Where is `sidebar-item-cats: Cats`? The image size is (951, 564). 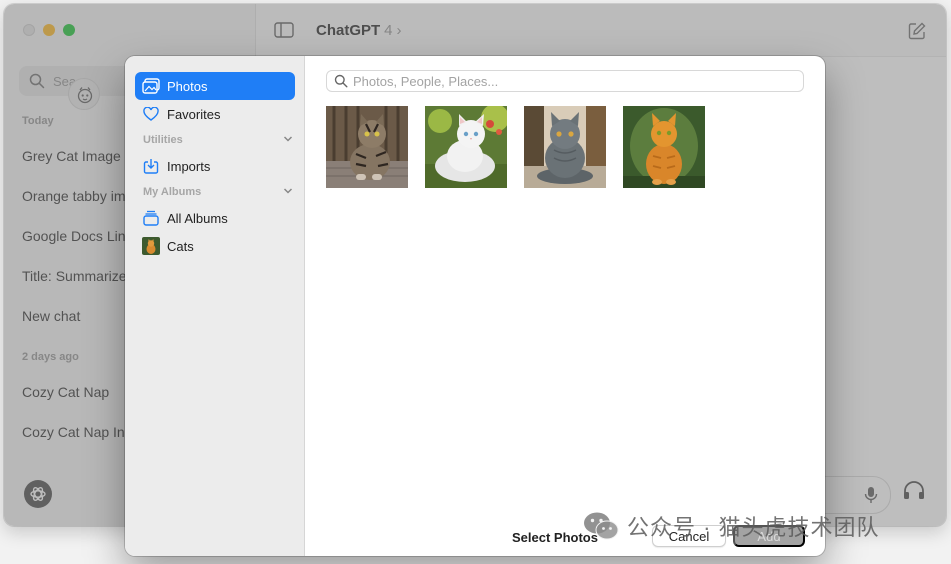 sidebar-item-cats: Cats is located at coordinates (215, 246).